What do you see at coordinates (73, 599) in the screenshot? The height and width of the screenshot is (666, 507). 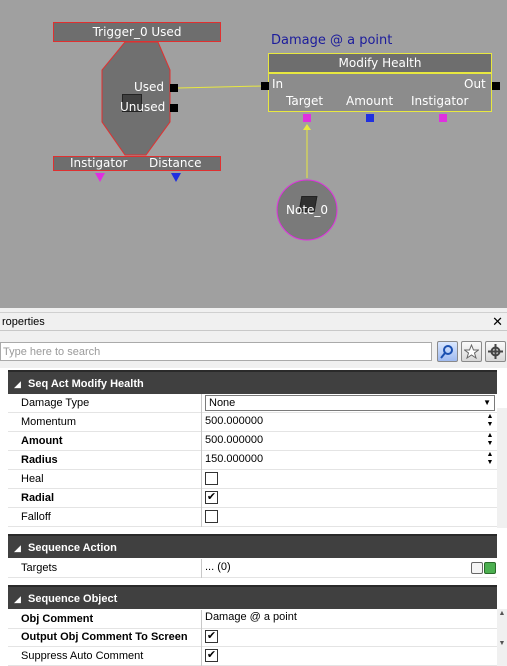 I see `category-label: Sequence Object` at bounding box center [73, 599].